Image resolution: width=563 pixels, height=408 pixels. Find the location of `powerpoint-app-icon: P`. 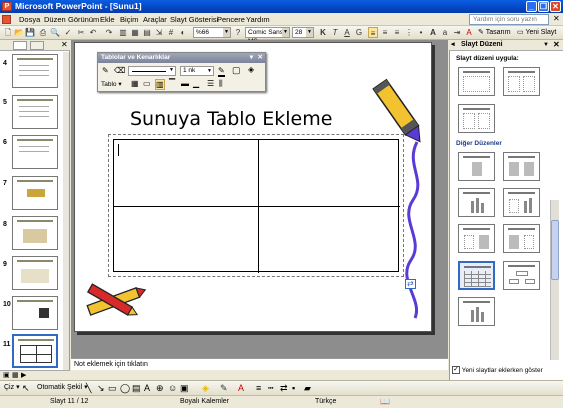

powerpoint-app-icon: P is located at coordinates (7, 6).